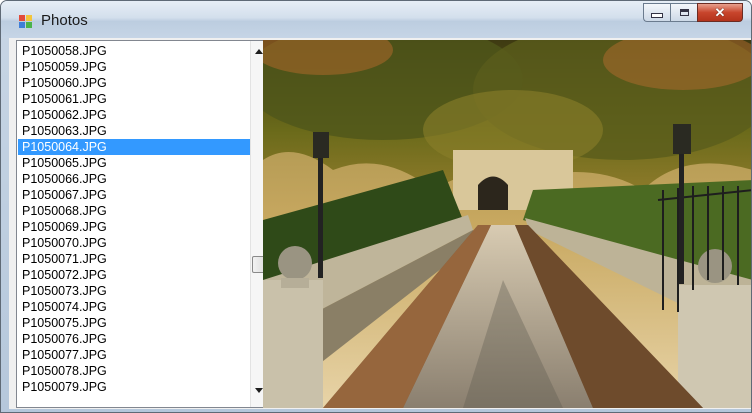 This screenshot has width=752, height=413. What do you see at coordinates (134, 339) in the screenshot?
I see `list-item: P1050076.JPG` at bounding box center [134, 339].